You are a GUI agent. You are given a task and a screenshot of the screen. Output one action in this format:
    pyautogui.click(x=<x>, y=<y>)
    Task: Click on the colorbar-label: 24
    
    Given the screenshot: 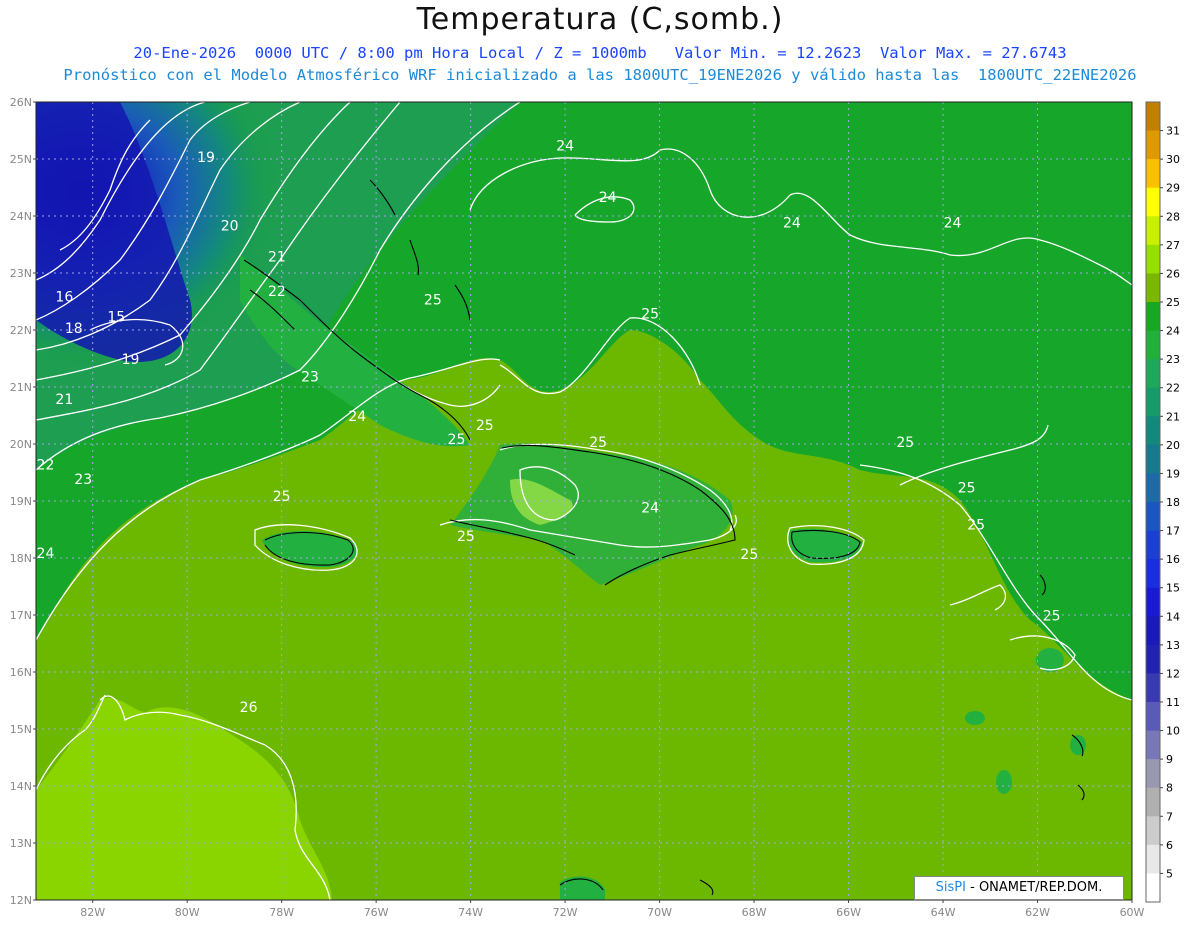 What is the action you would take?
    pyautogui.click(x=1173, y=331)
    